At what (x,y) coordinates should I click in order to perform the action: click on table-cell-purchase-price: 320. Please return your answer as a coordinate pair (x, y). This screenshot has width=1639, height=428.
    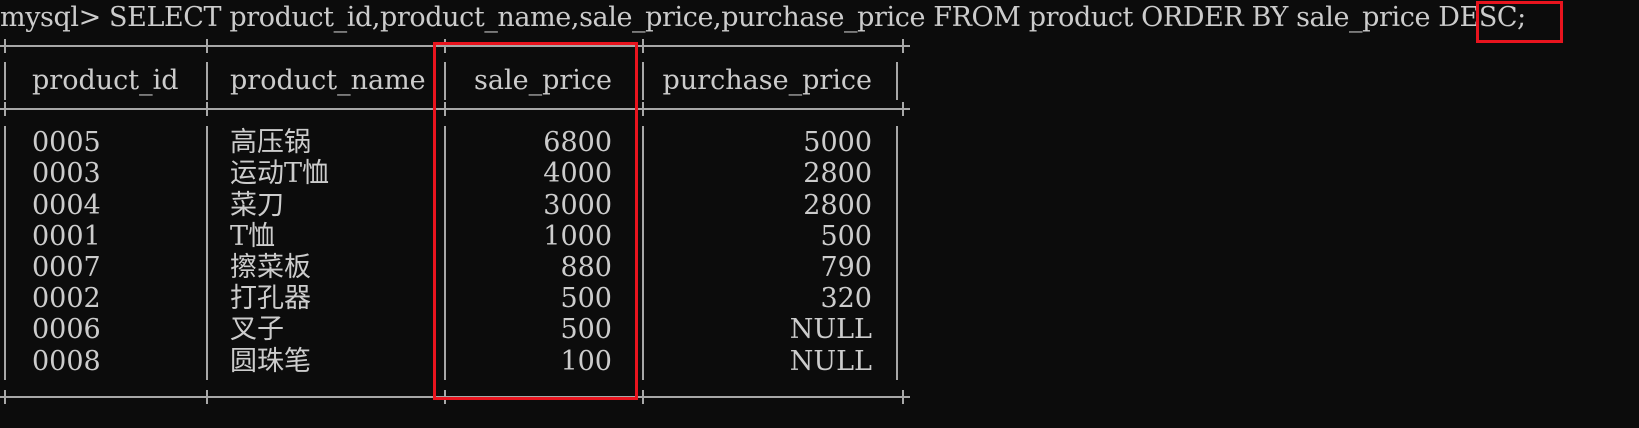
    Looking at the image, I should click on (846, 298).